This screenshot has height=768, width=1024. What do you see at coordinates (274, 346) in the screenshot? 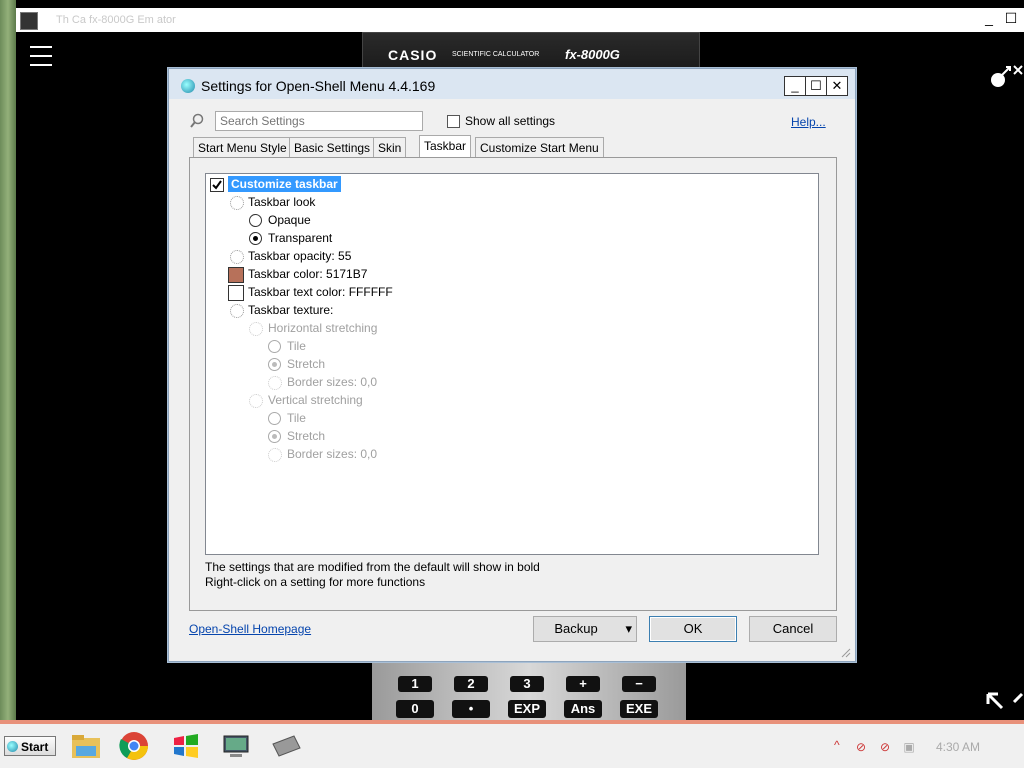
I see `h-tile-radio` at bounding box center [274, 346].